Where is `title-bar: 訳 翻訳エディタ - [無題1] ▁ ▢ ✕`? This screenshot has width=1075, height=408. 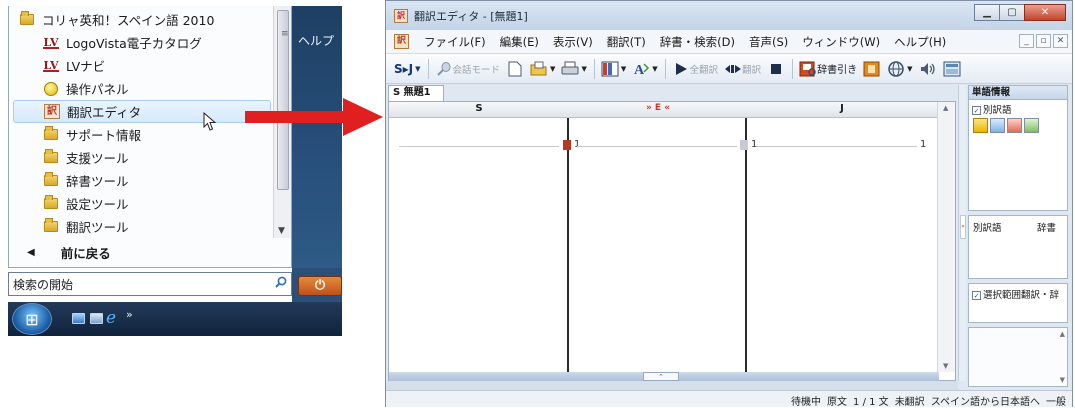
title-bar: 訳 翻訳エディタ - [無題1] ▁ ▢ ✕ is located at coordinates (729, 15).